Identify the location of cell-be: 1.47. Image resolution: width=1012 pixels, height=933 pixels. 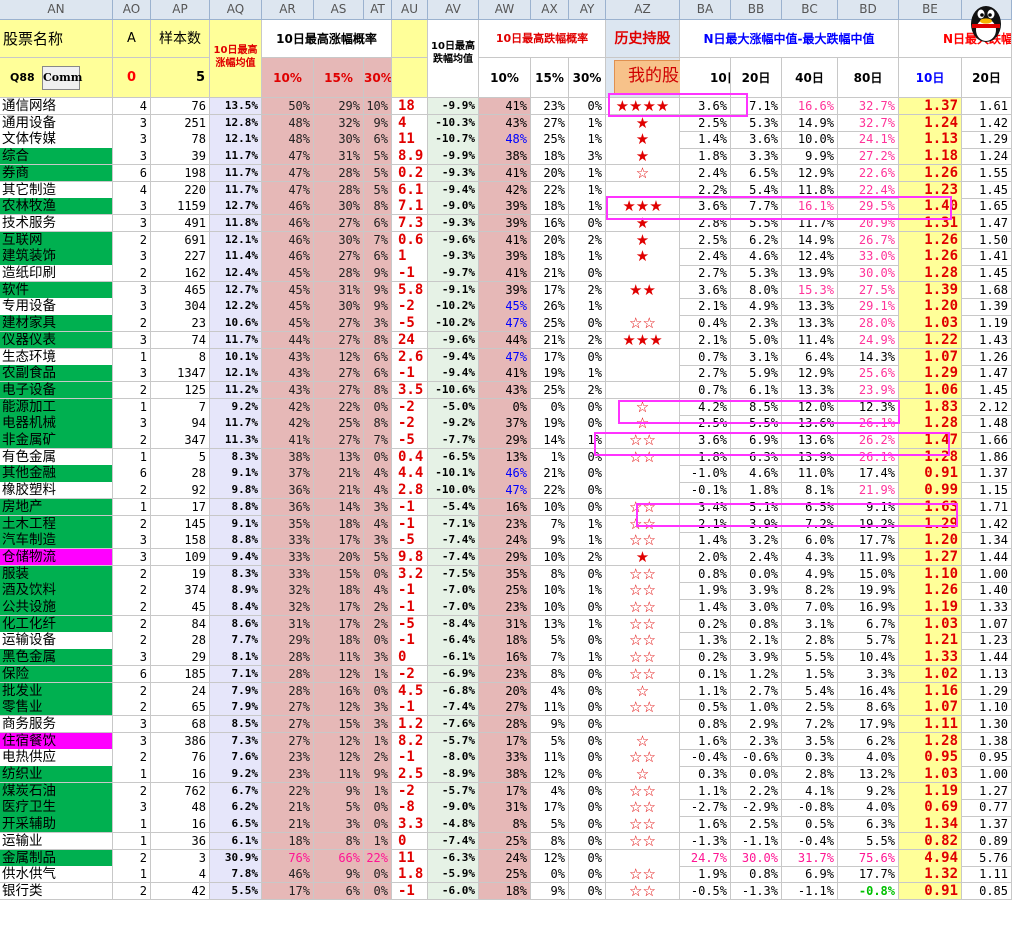
(930, 441).